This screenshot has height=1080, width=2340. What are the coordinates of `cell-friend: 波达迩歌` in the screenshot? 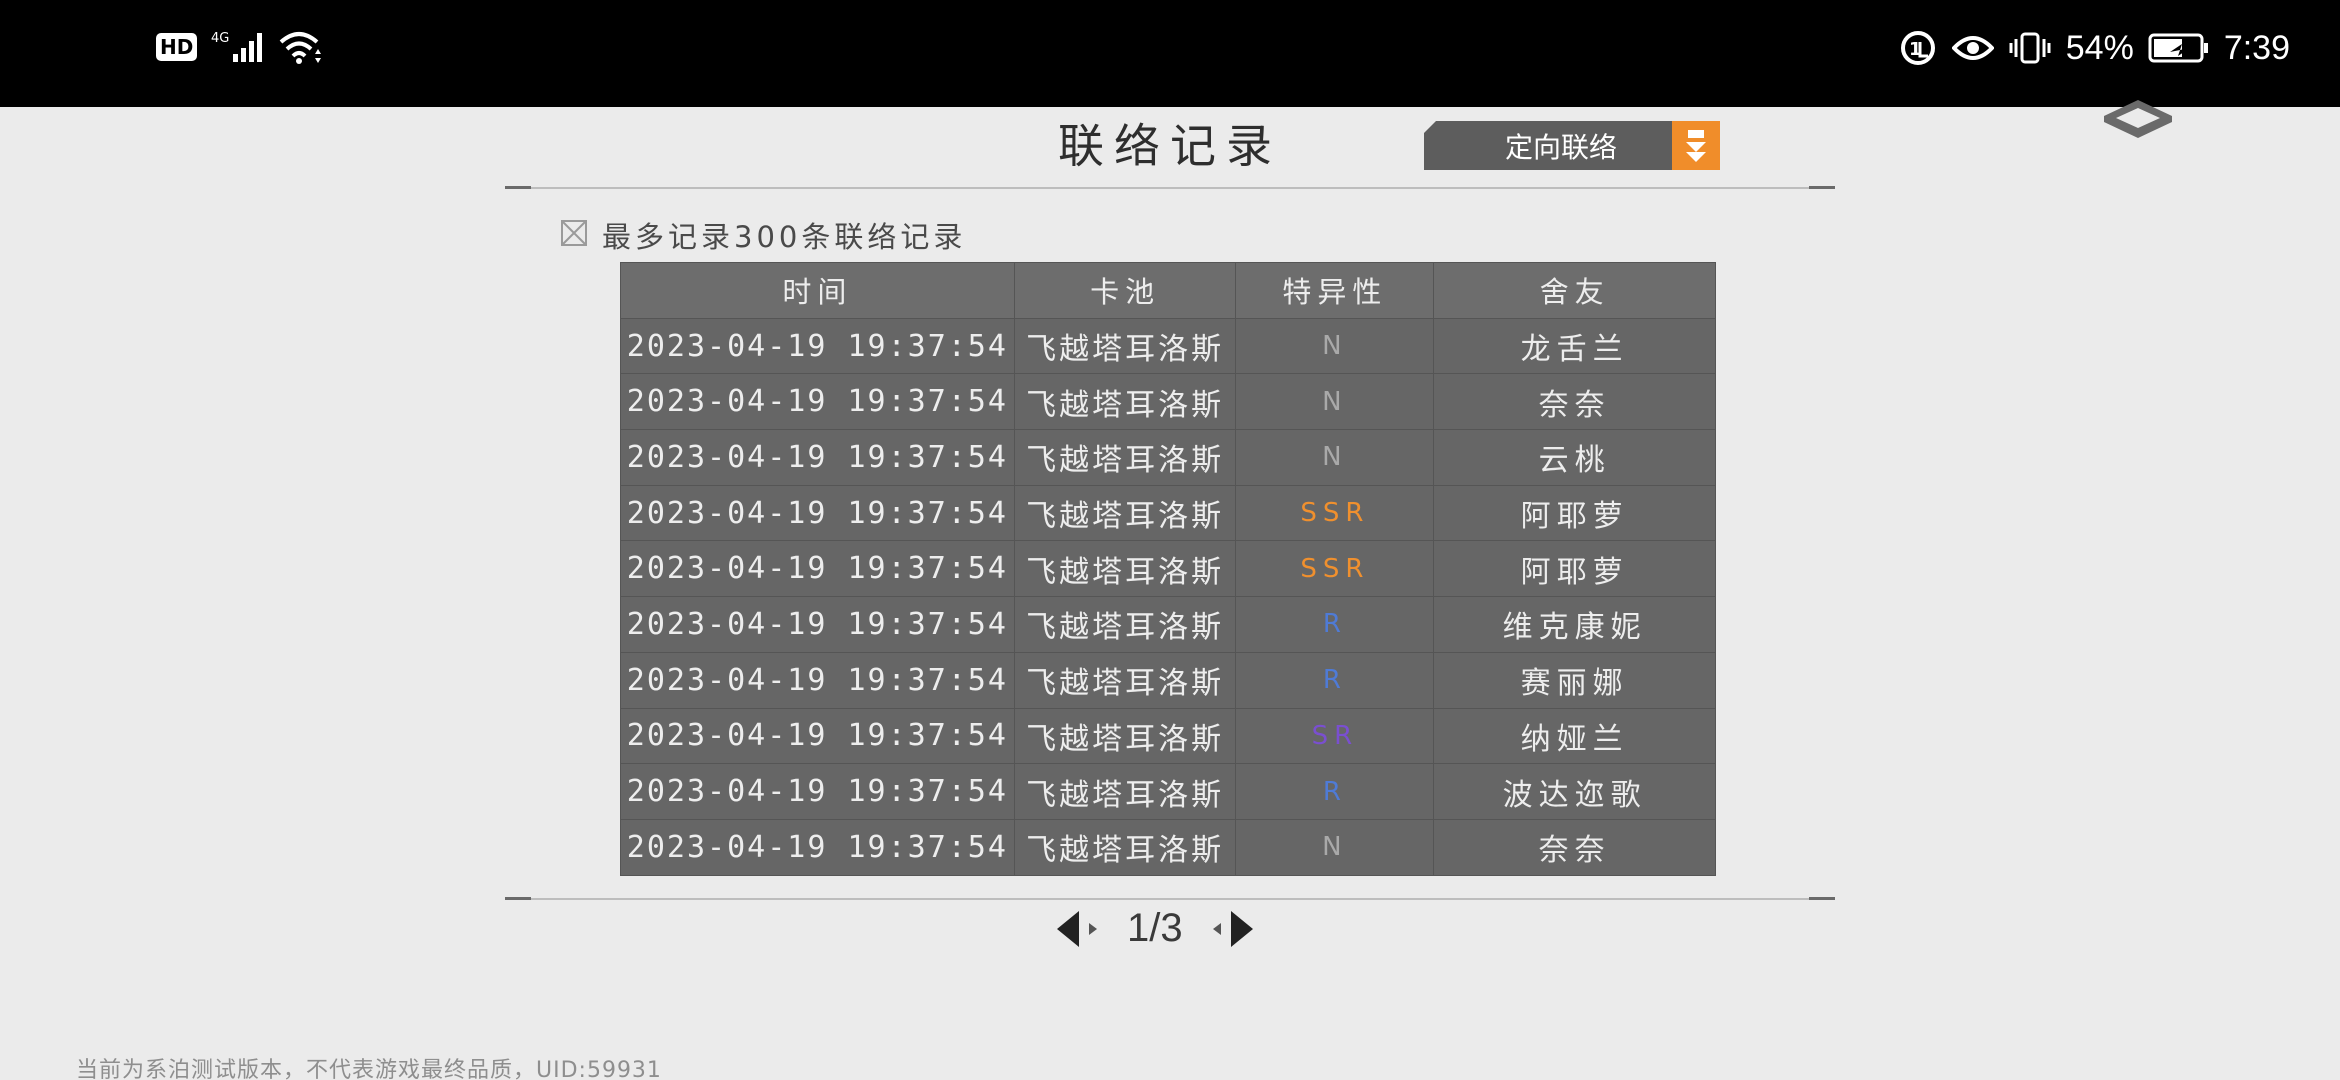 It's located at (1574, 791).